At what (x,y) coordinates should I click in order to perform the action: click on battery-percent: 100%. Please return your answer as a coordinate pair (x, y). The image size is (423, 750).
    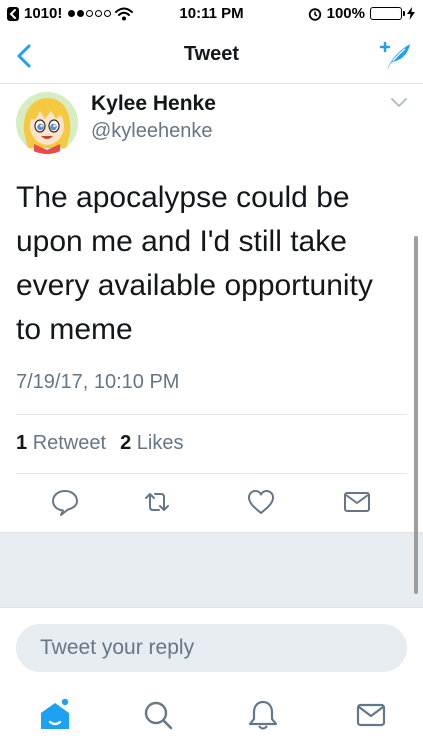
    Looking at the image, I should click on (345, 13).